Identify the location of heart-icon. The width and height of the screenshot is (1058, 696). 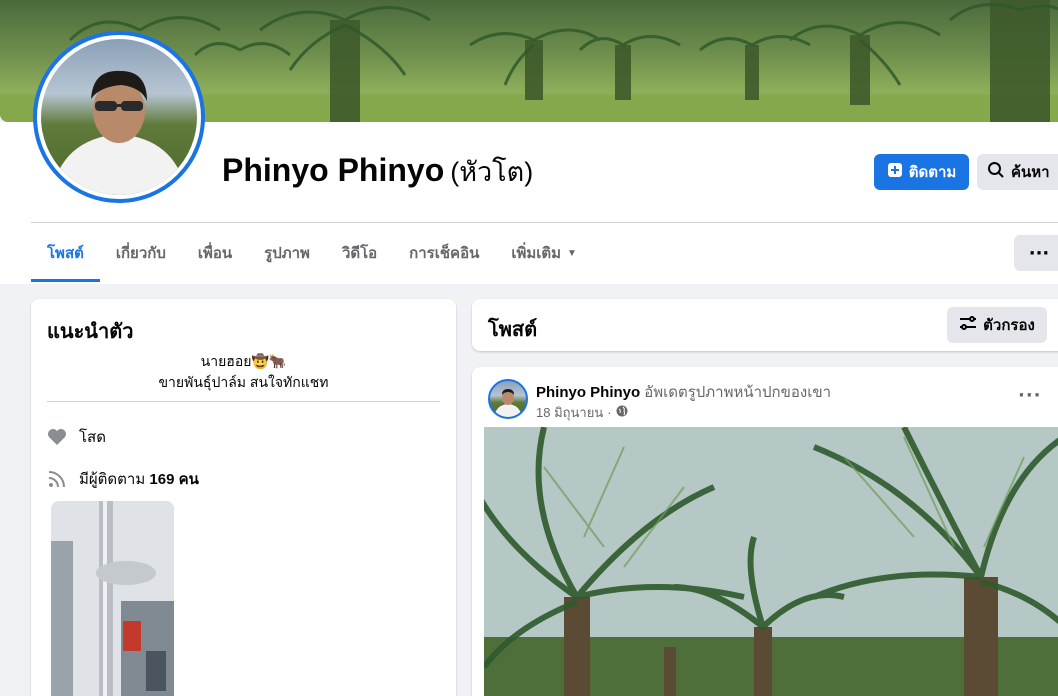
(57, 437).